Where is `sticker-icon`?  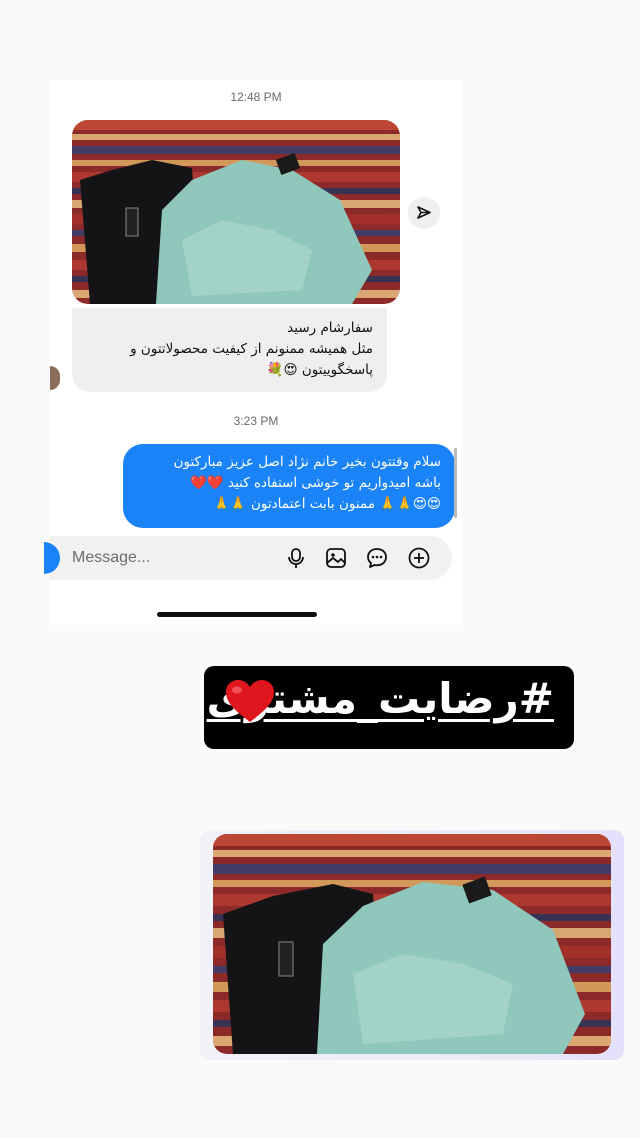
sticker-icon is located at coordinates (377, 558).